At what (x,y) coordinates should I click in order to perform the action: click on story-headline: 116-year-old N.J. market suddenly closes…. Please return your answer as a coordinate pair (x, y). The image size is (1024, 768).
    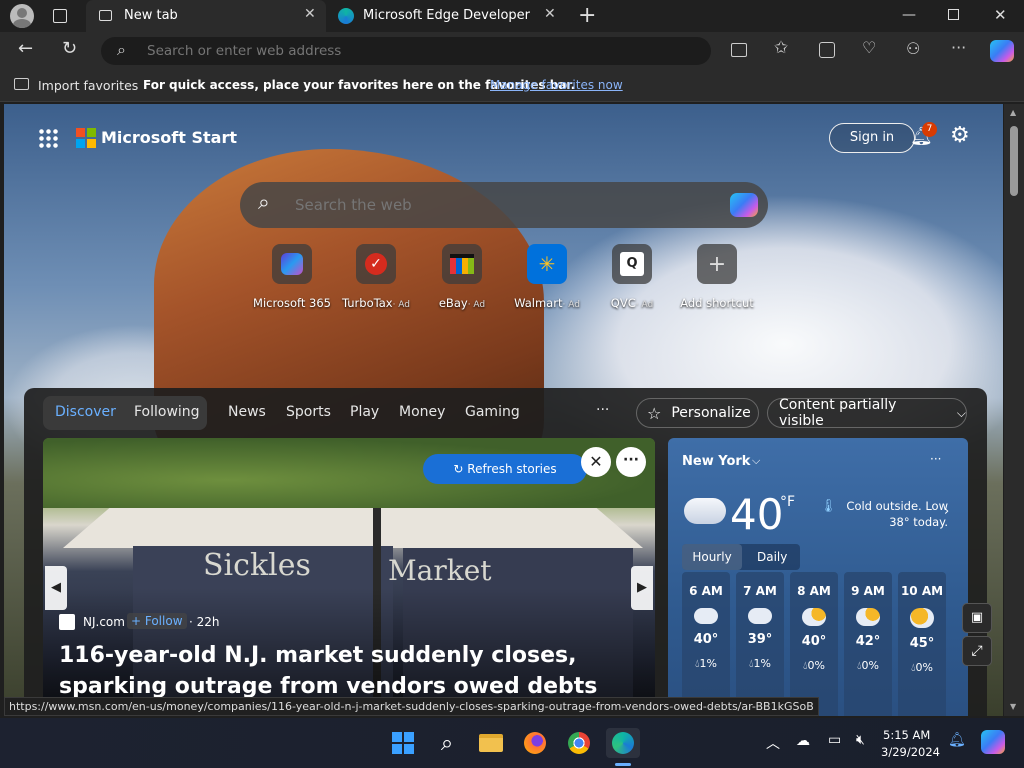
    Looking at the image, I should click on (349, 671).